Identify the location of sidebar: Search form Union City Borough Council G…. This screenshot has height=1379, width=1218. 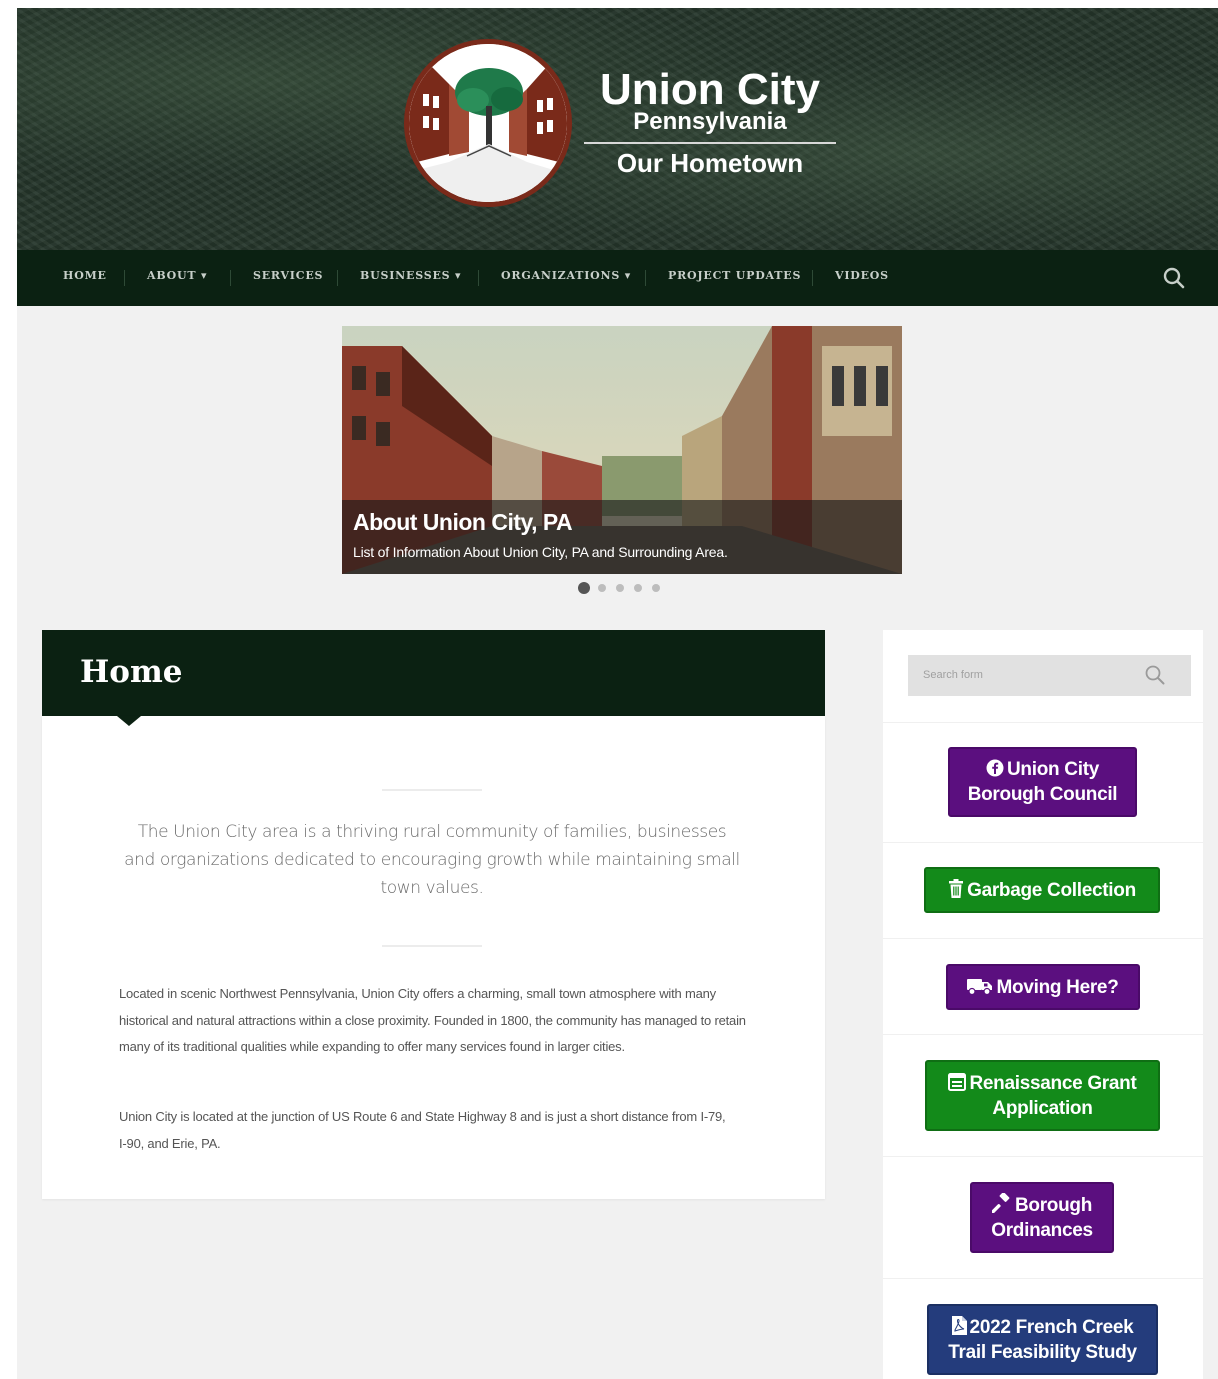
(1043, 1004).